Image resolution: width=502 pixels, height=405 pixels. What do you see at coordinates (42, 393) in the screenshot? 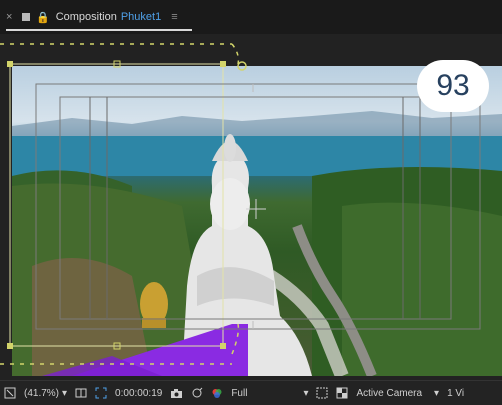
I see `zoom-level: (41.7%)` at bounding box center [42, 393].